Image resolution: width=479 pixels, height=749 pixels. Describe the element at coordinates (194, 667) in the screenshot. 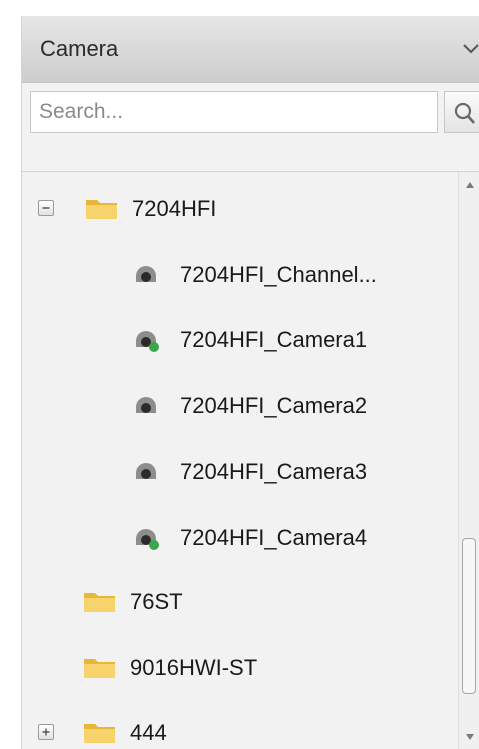

I see `tree-item-label: 9016HWI-ST` at that location.